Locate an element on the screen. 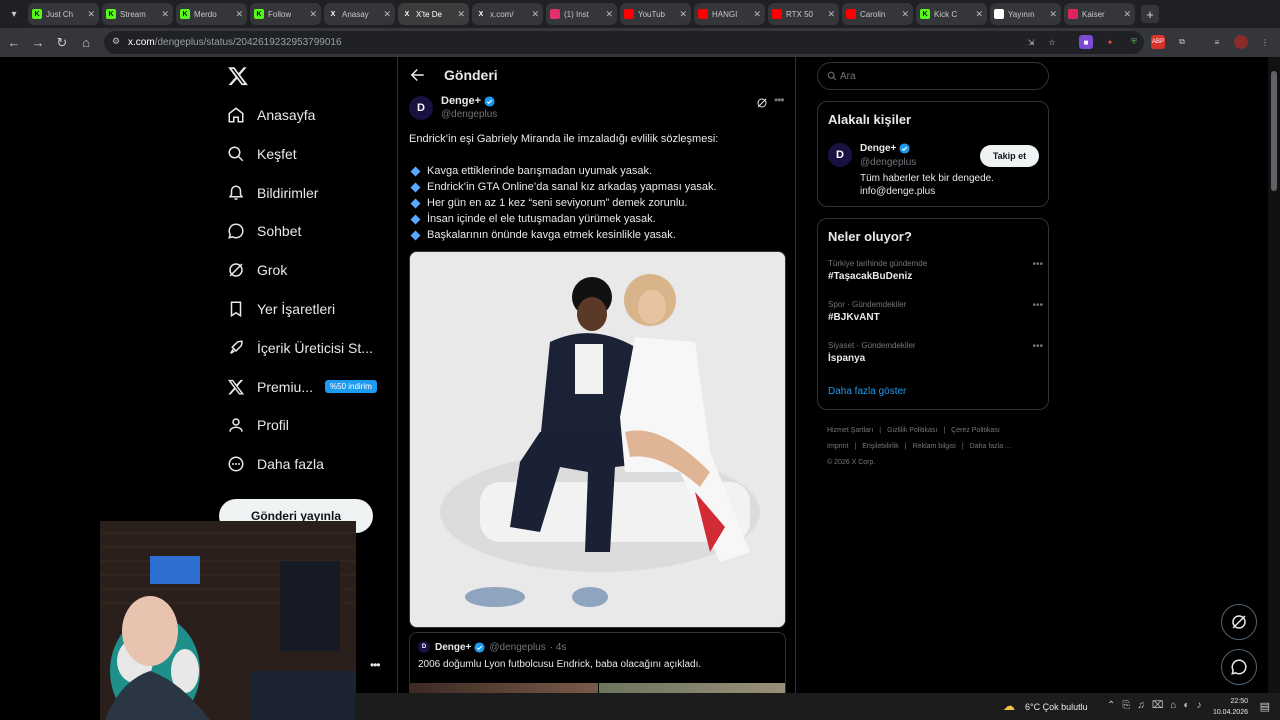 Image resolution: width=1280 pixels, height=720 pixels. reload-icon: ↻ is located at coordinates (62, 43).